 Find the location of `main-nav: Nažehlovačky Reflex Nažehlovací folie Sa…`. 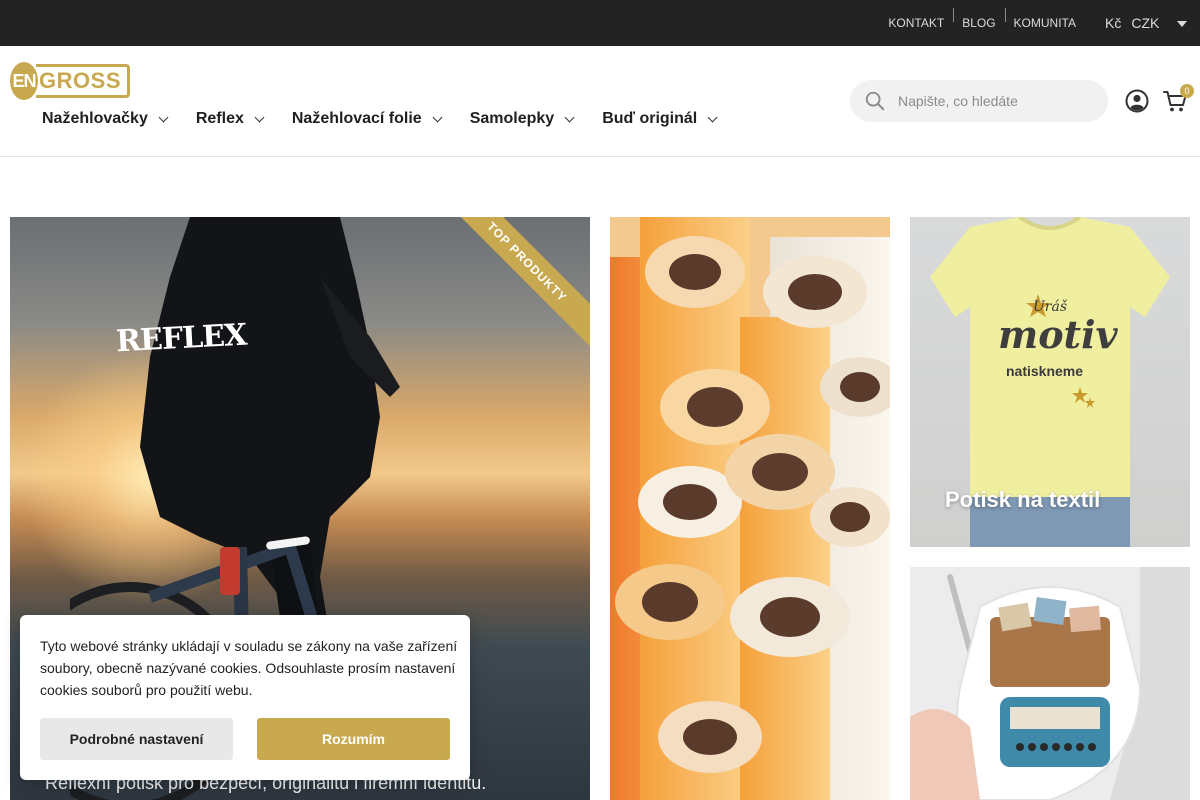

main-nav: Nažehlovačky Reflex Nažehlovací folie Sa… is located at coordinates (393, 119).